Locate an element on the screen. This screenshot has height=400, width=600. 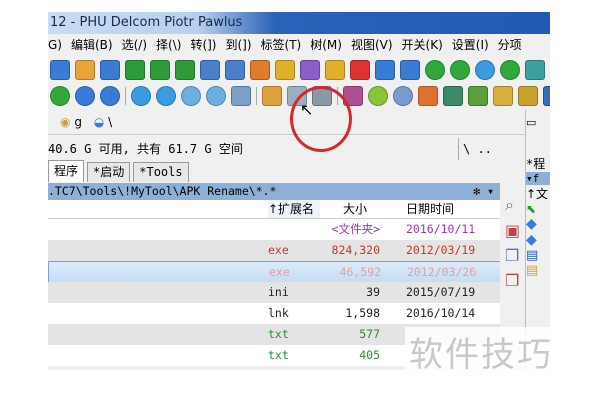
title-bar: 12 - PHU Delcom Piotr Pawlus is located at coordinates (299, 23).